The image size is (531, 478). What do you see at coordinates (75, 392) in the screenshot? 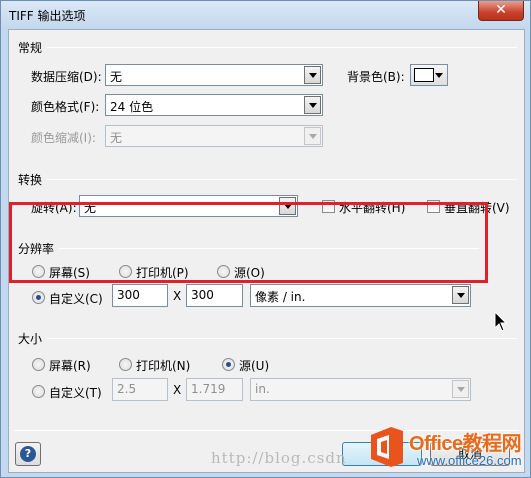
I see `size-custom-label: 自定义(T)` at bounding box center [75, 392].